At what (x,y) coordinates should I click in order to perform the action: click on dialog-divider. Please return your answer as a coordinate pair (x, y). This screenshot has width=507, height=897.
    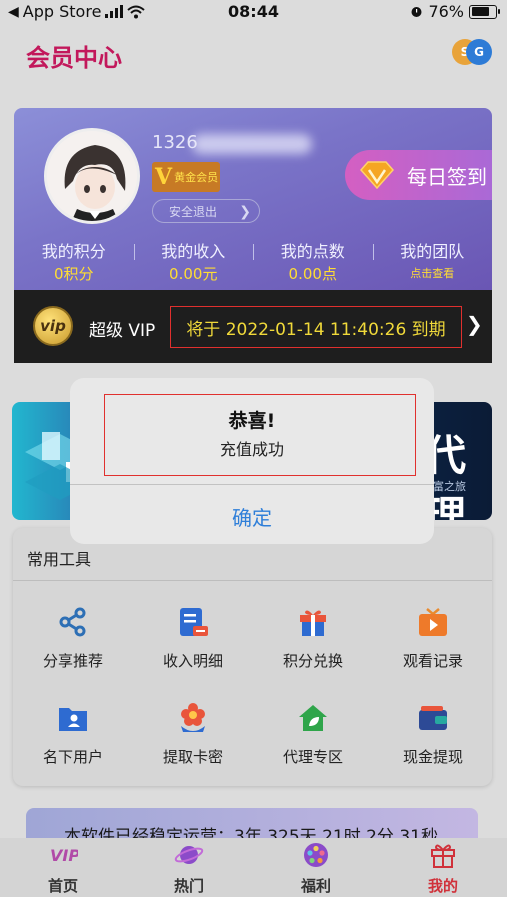
    Looking at the image, I should click on (252, 484).